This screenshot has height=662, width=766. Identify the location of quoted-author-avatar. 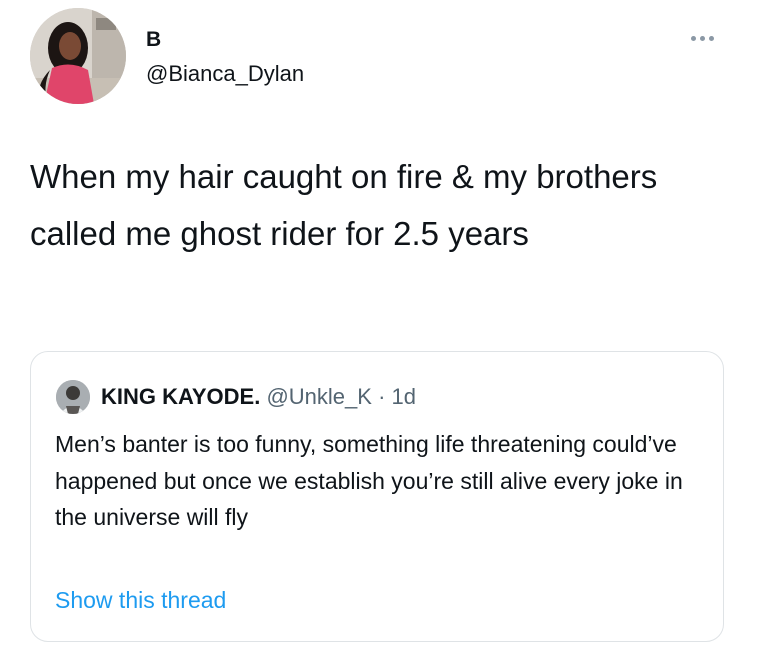
(73, 397).